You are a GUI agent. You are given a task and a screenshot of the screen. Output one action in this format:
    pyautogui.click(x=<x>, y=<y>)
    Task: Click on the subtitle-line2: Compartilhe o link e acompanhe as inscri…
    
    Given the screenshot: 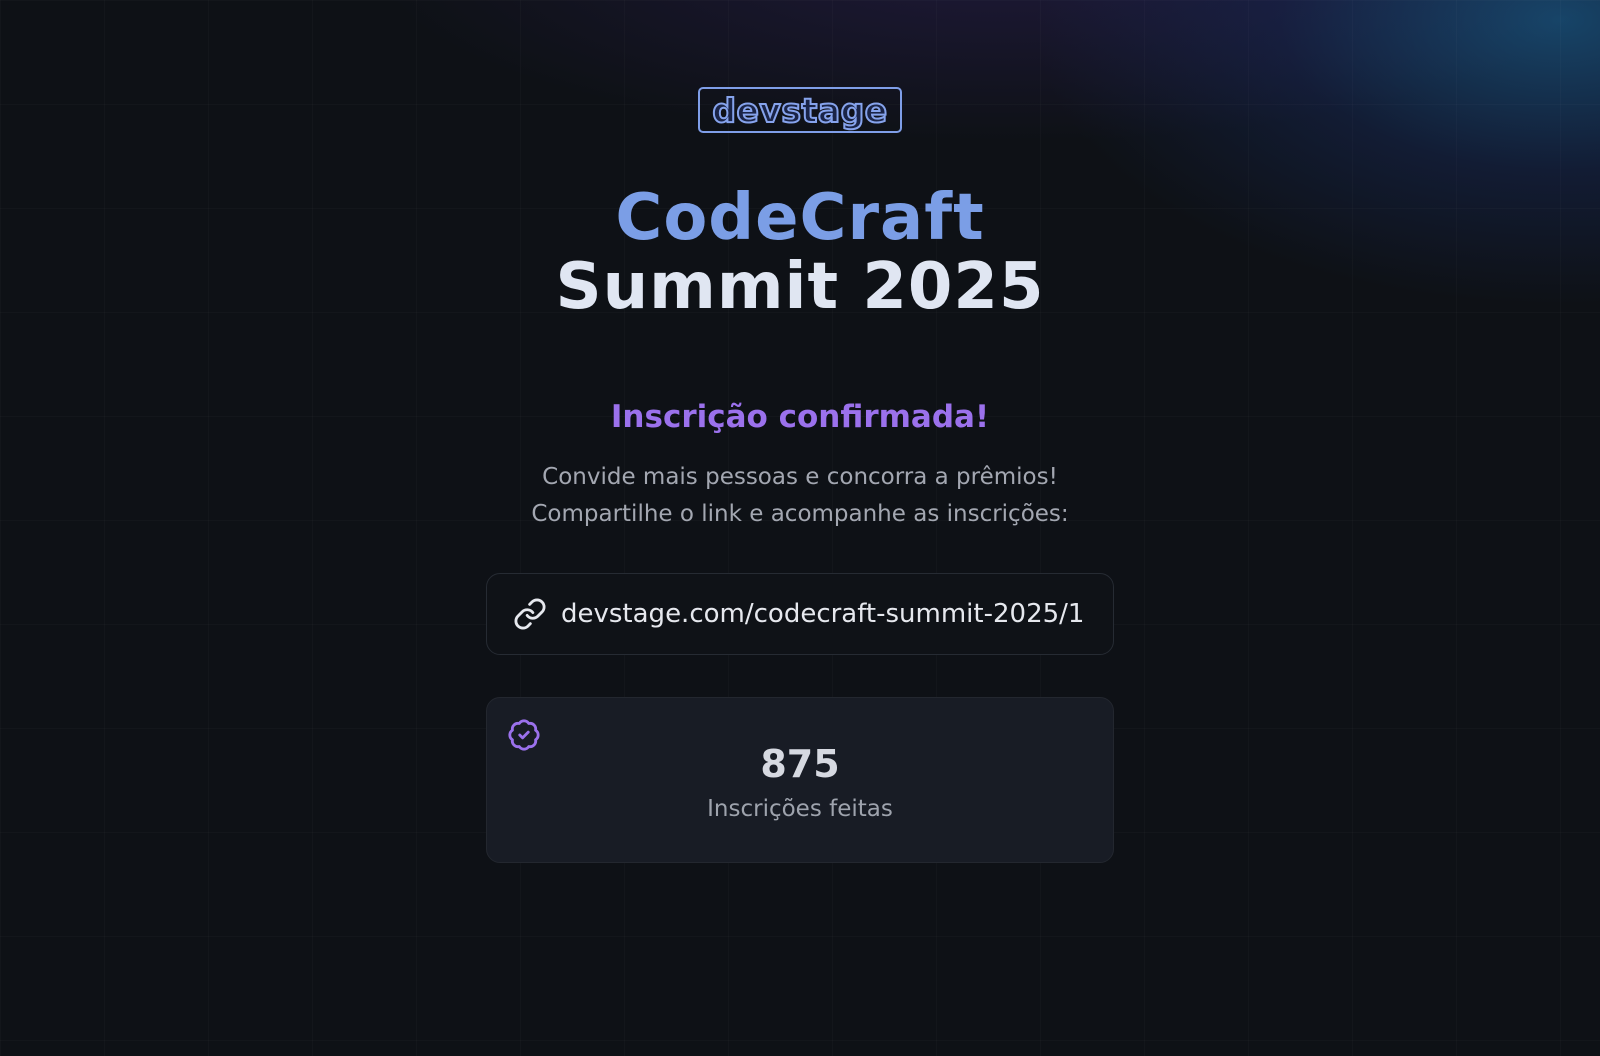 What is the action you would take?
    pyautogui.click(x=800, y=514)
    